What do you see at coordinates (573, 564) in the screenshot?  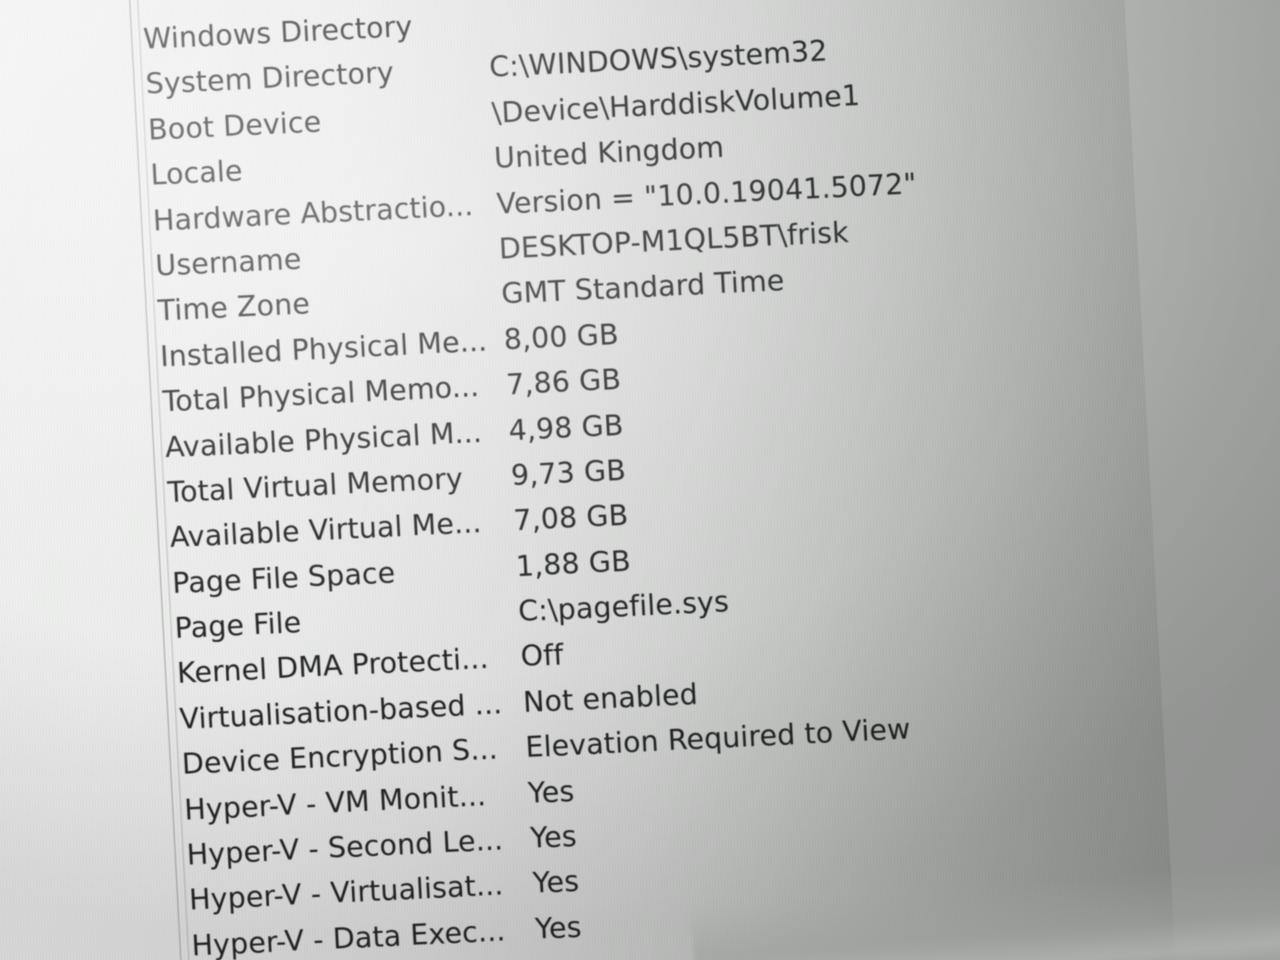 I see `row-value-label: 1,88 GB` at bounding box center [573, 564].